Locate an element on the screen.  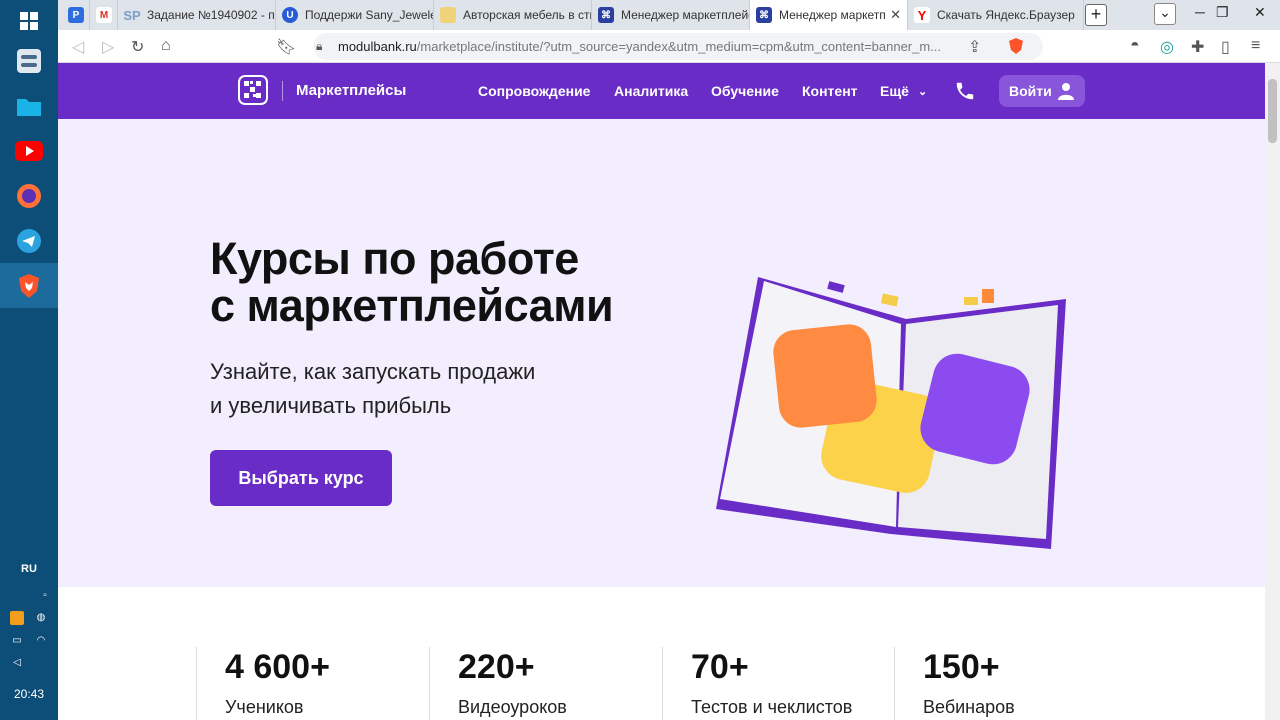
close-tab-icon: ✕ is located at coordinates (895, 15).